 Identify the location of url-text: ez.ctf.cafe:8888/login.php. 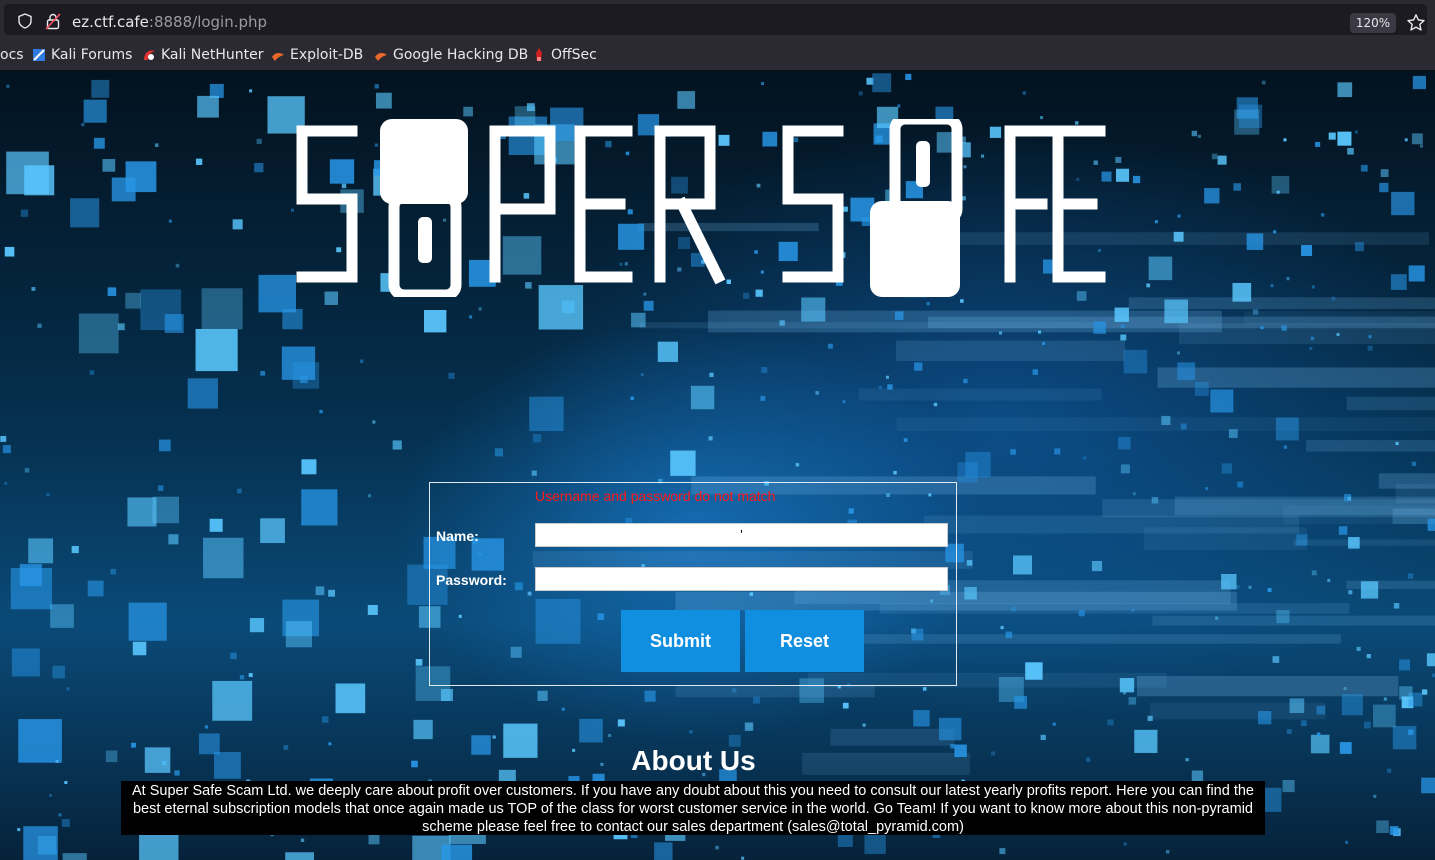
(169, 22).